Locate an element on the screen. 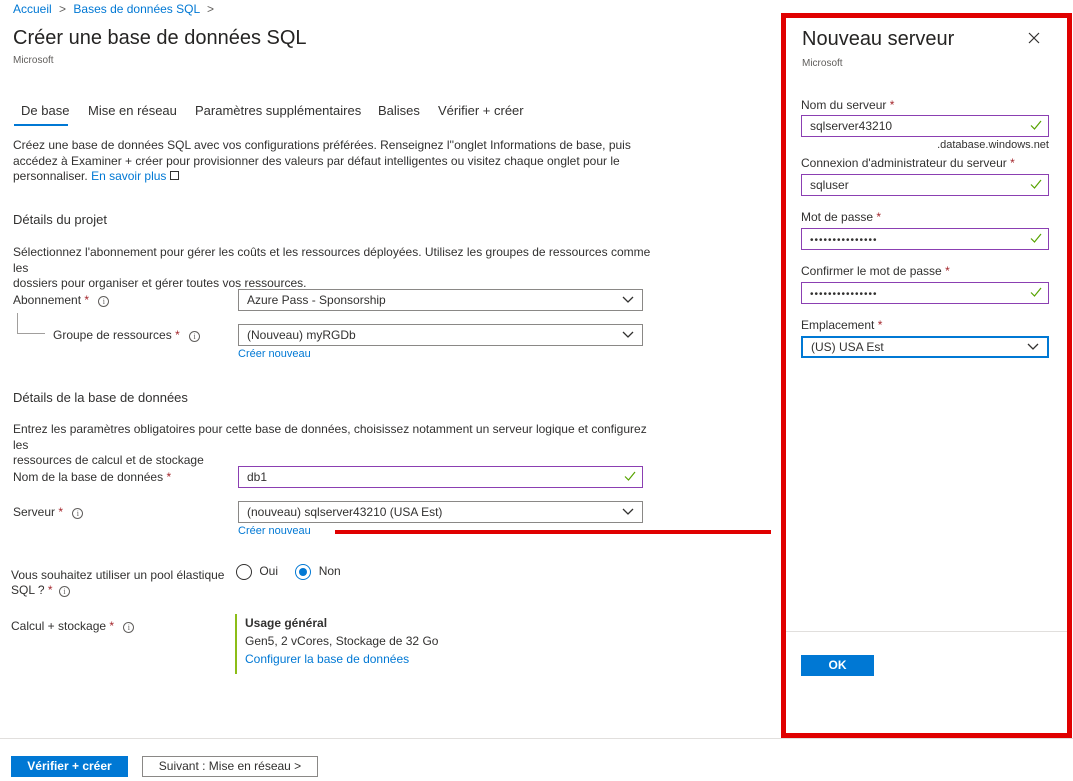 The height and width of the screenshot is (781, 1073). resource-group-label: Groupe de ressources * i is located at coordinates (127, 335).